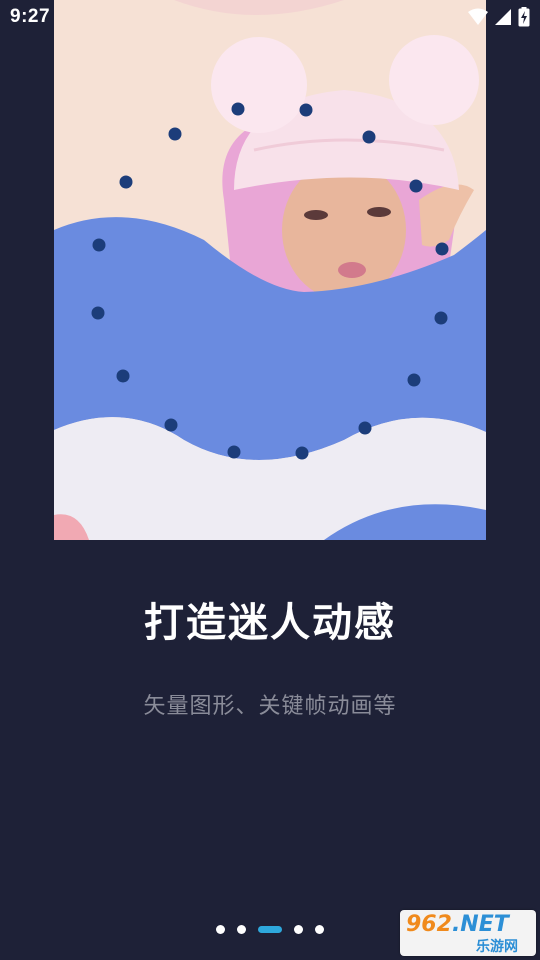 The image size is (540, 960). Describe the element at coordinates (524, 17) in the screenshot. I see `battery-charging-icon` at that location.